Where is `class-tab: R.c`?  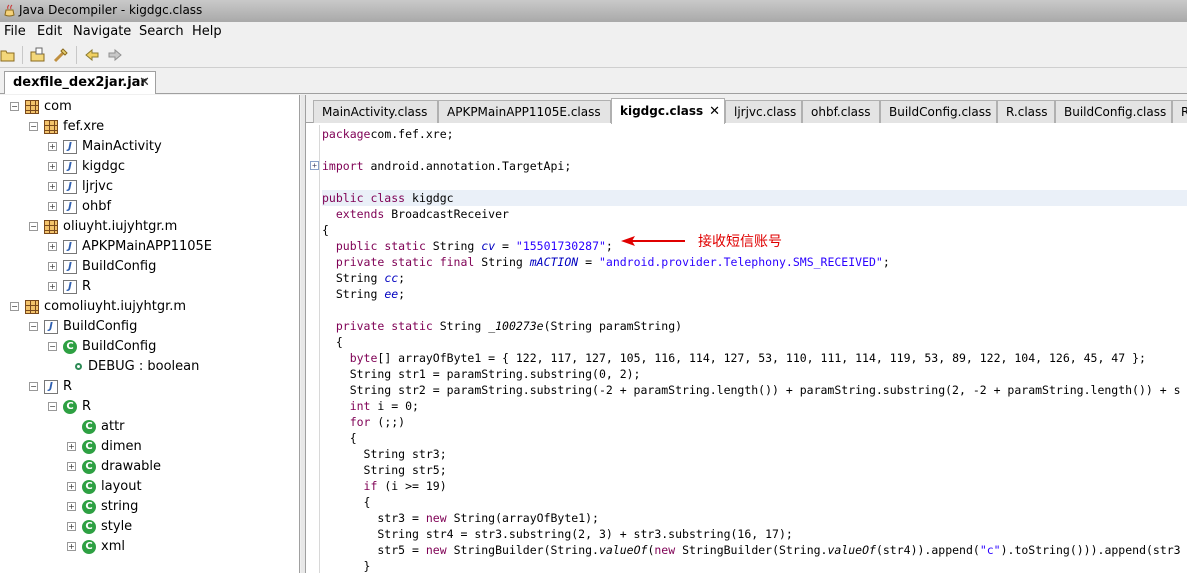 class-tab: R.c is located at coordinates (1179, 111).